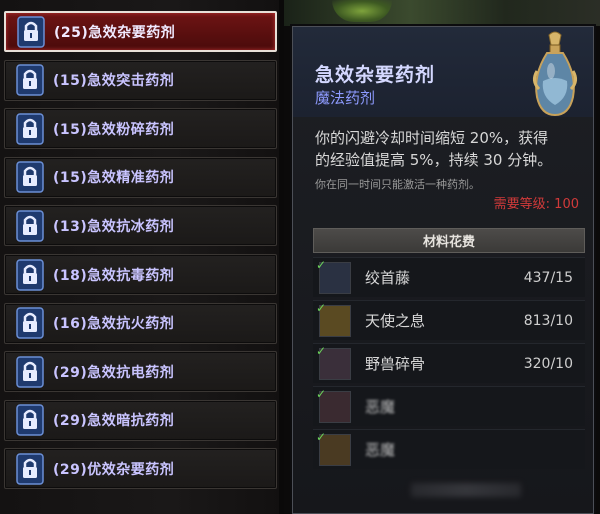 This screenshot has height=514, width=600. I want to click on game-scene-background, so click(442, 13).